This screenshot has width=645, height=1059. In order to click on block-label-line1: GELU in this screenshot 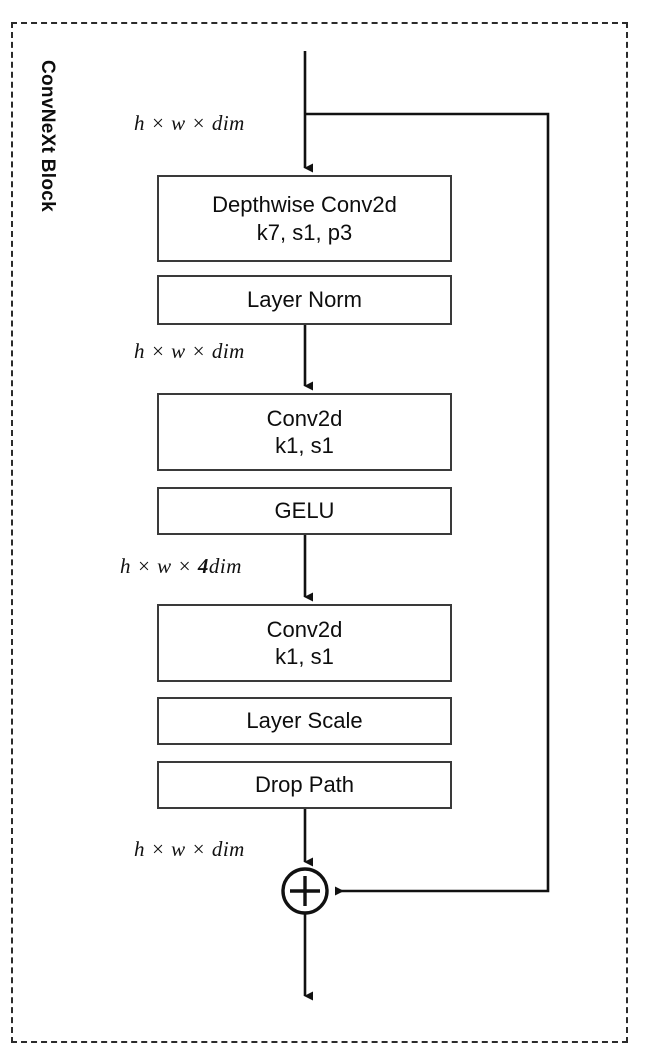, I will do `click(304, 511)`.